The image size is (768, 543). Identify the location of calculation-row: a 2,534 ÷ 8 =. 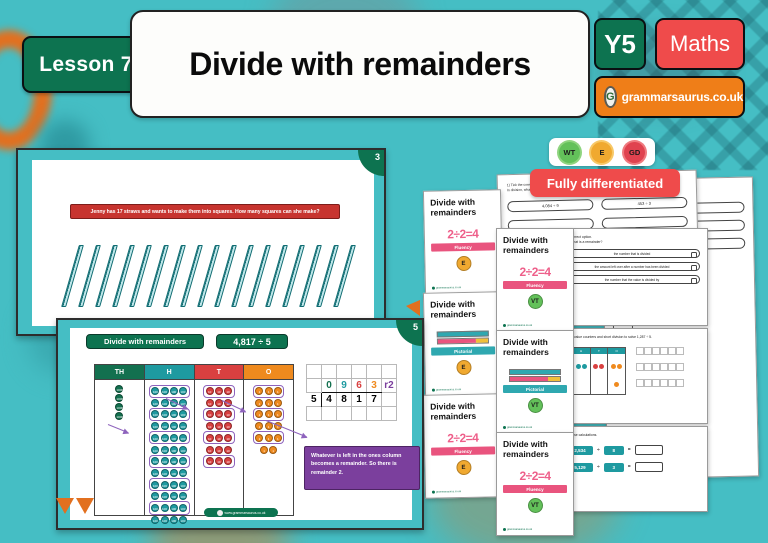
(627, 450).